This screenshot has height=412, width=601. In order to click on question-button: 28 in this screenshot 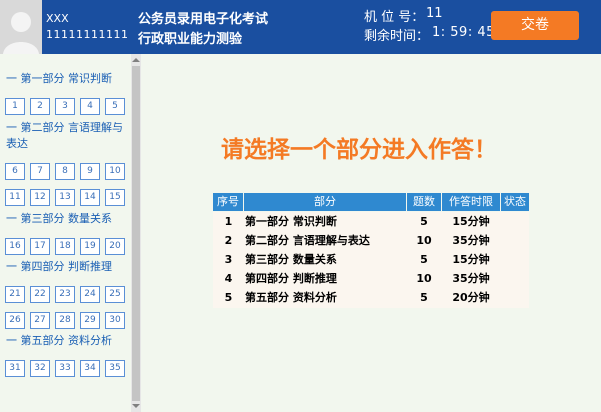, I will do `click(65, 320)`.